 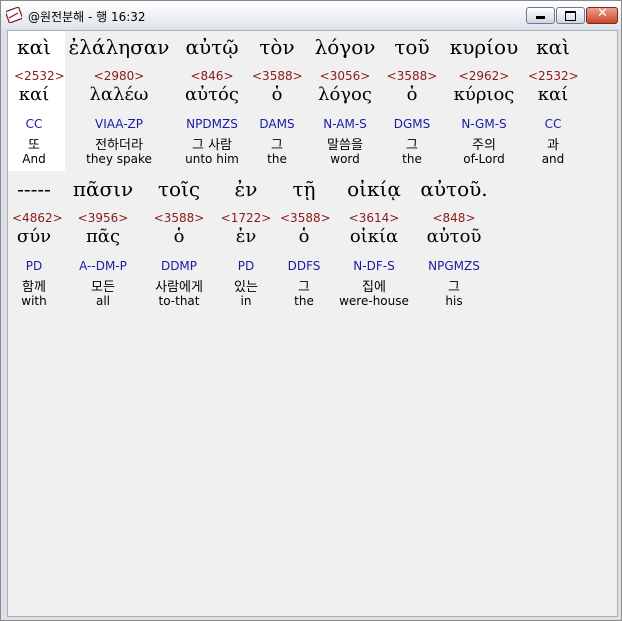 I want to click on morph-code: N-GM-S, so click(x=484, y=124).